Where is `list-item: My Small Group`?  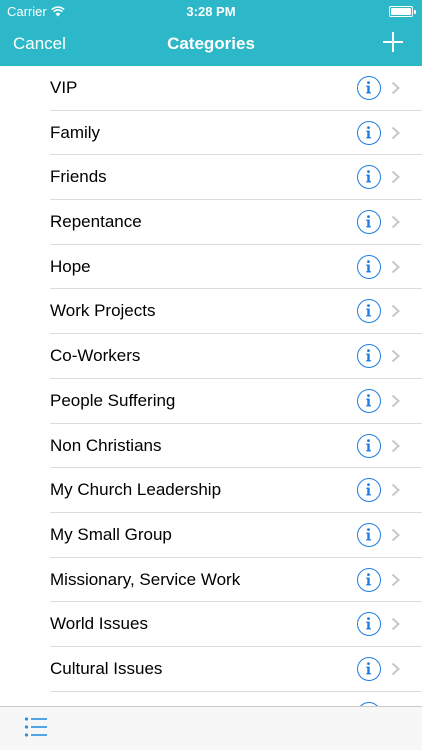 list-item: My Small Group is located at coordinates (211, 535).